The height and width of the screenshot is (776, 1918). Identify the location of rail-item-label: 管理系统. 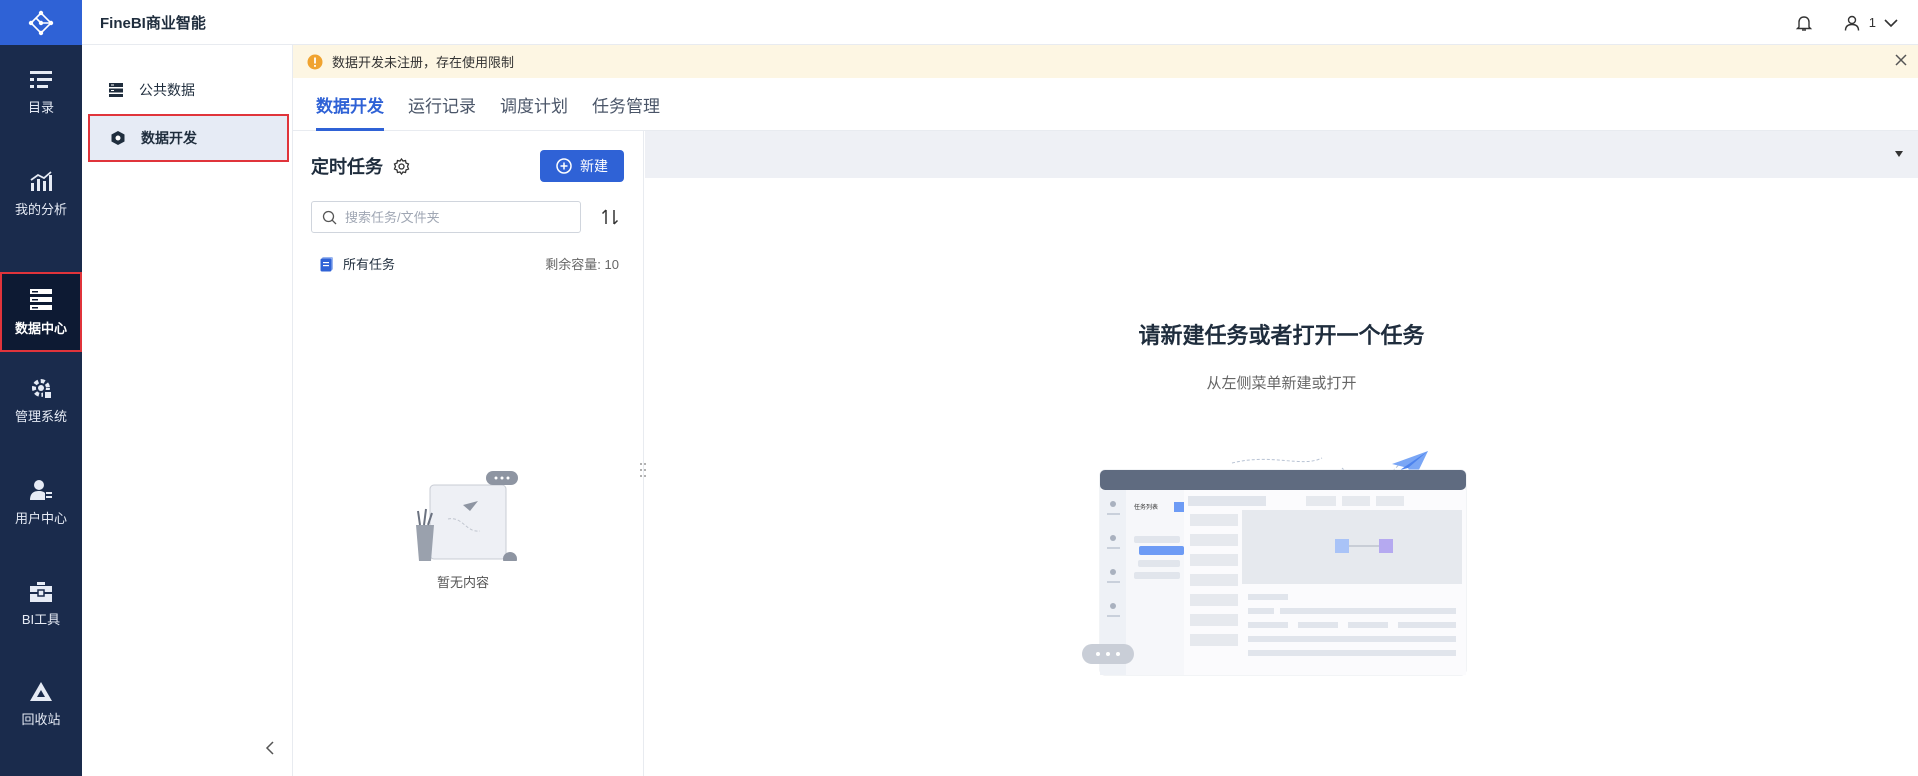
(40, 416).